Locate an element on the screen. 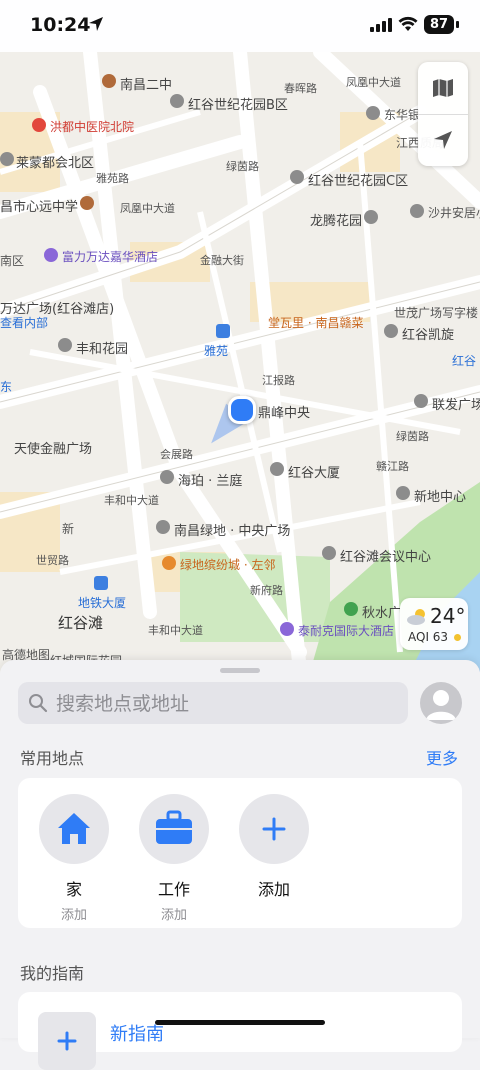 The height and width of the screenshot is (1070, 480). map-label: 泰耐克国际大酒店 is located at coordinates (346, 631).